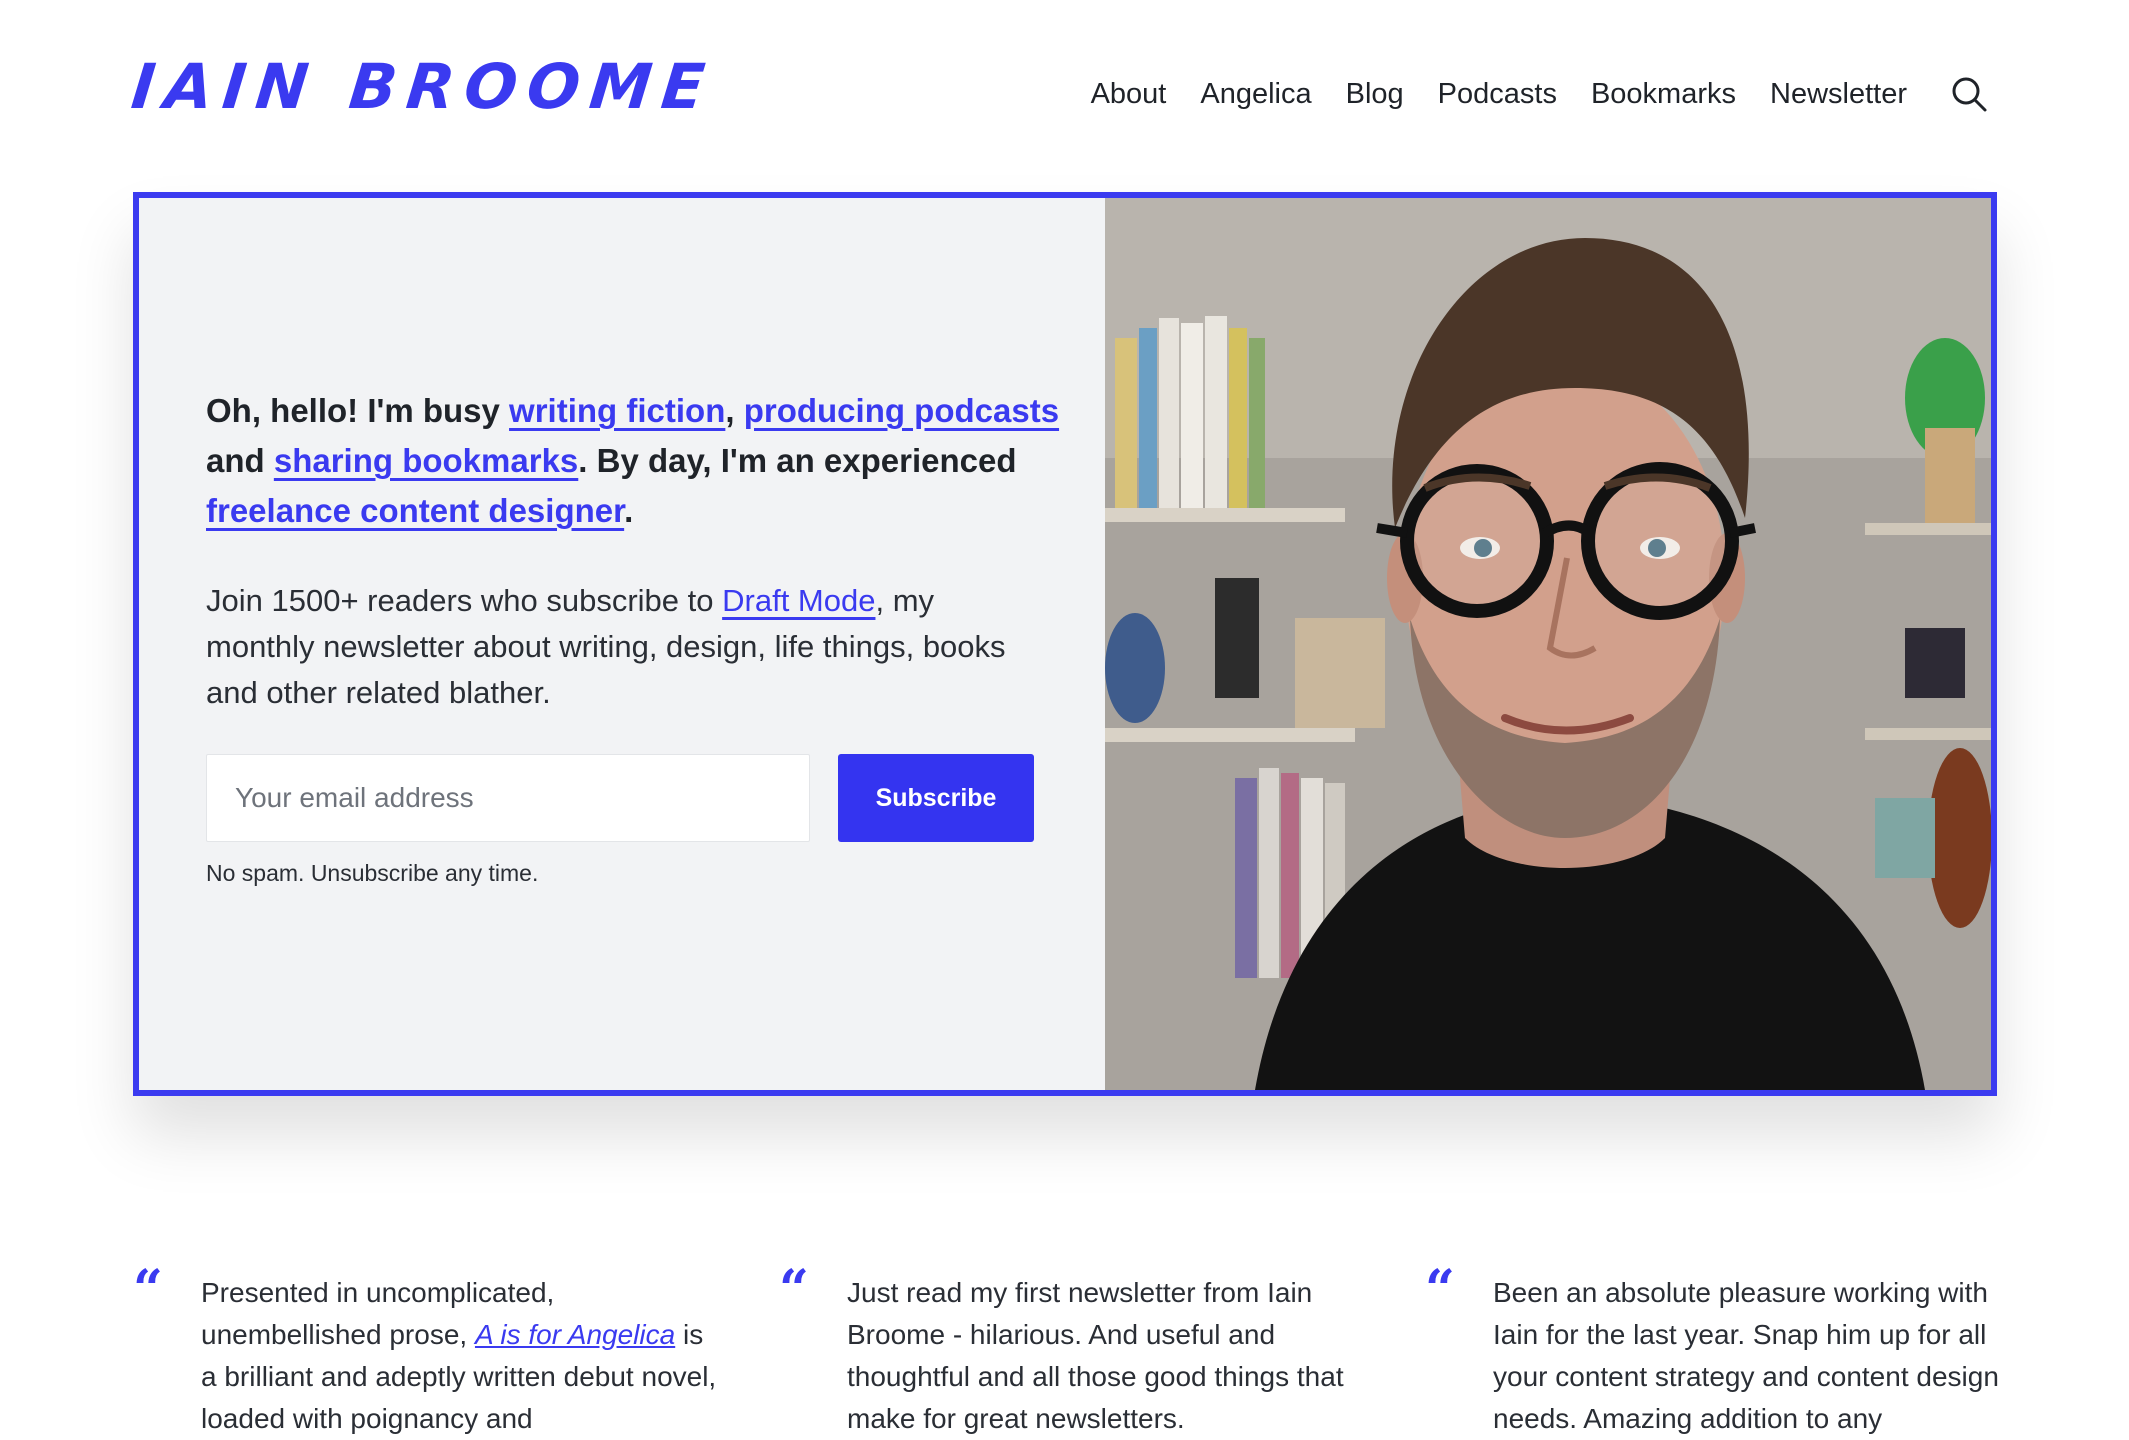 The image size is (2129, 1440). What do you see at coordinates (1497, 94) in the screenshot?
I see `nav-item-podcasts: Podcasts` at bounding box center [1497, 94].